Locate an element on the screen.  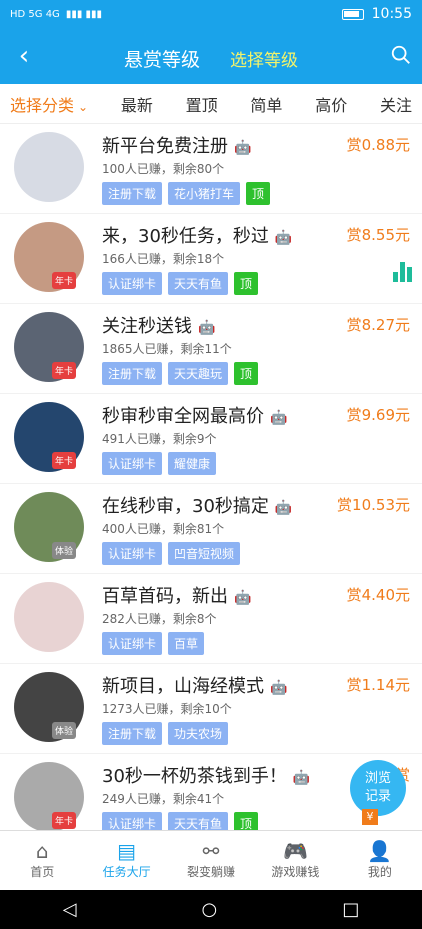
filter-follow: 关注 is located at coordinates (396, 104).